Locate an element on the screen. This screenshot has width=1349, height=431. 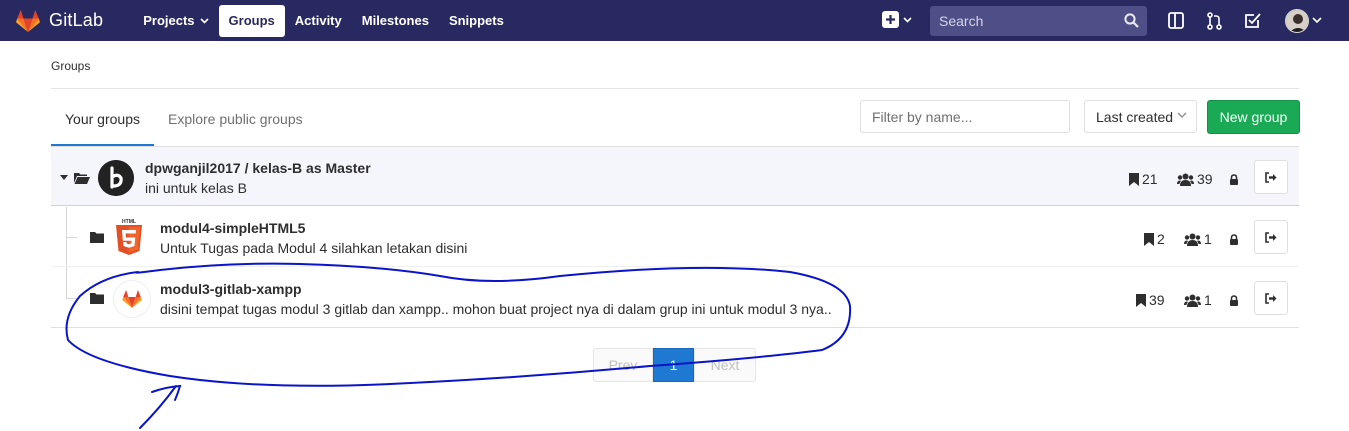
pagination-next: Next is located at coordinates (725, 365).